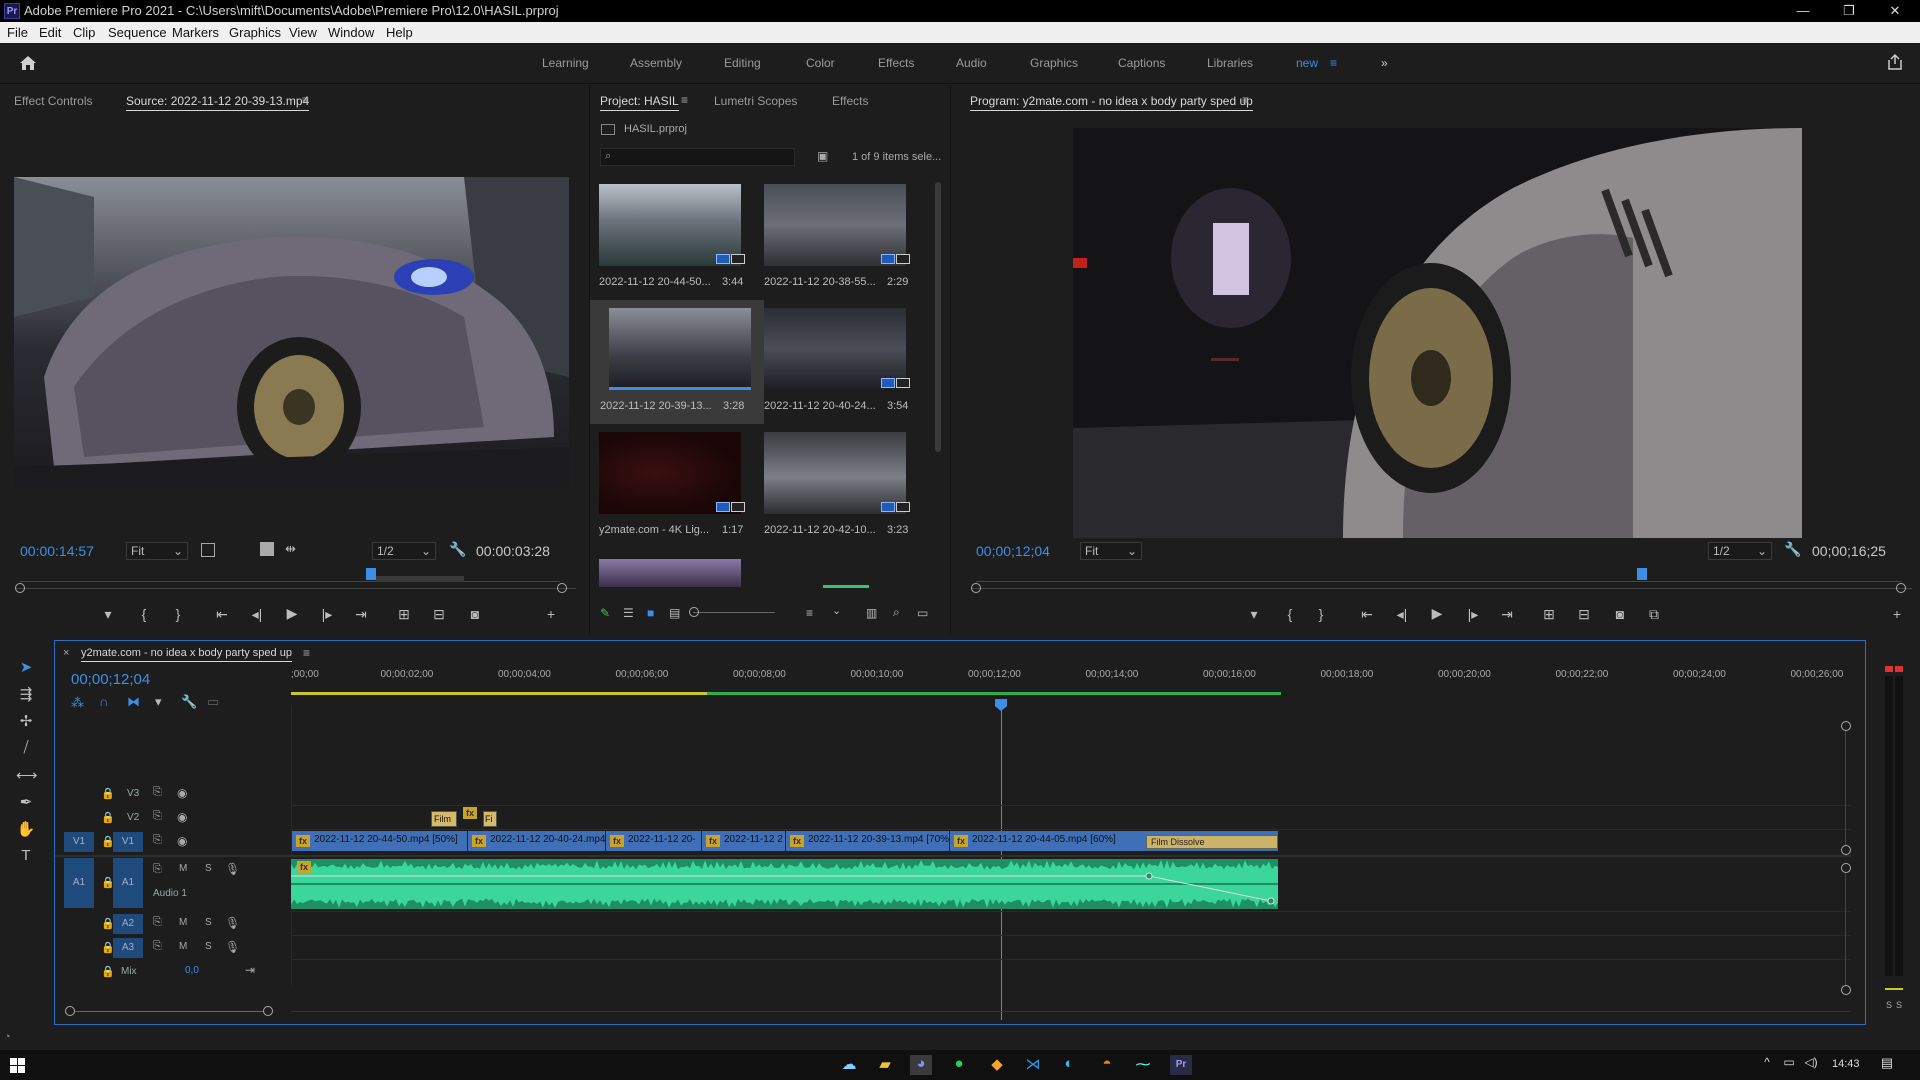 The width and height of the screenshot is (1920, 1080). Describe the element at coordinates (670, 573) in the screenshot. I see `clip-thumbnail-partial` at that location.